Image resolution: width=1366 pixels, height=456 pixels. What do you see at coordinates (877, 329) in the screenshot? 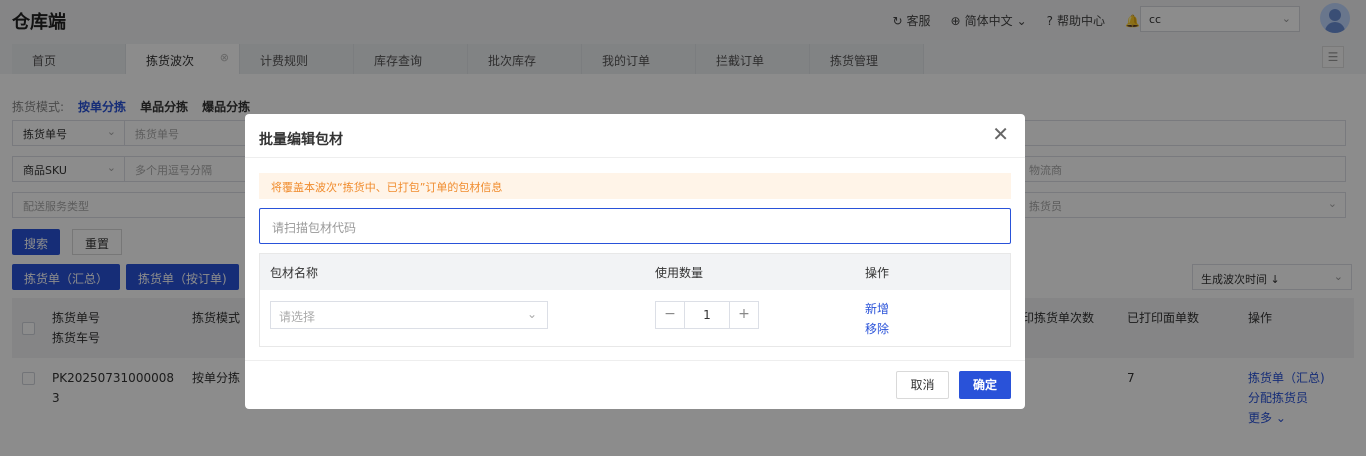
I see `remove-row-link: 移除` at bounding box center [877, 329].